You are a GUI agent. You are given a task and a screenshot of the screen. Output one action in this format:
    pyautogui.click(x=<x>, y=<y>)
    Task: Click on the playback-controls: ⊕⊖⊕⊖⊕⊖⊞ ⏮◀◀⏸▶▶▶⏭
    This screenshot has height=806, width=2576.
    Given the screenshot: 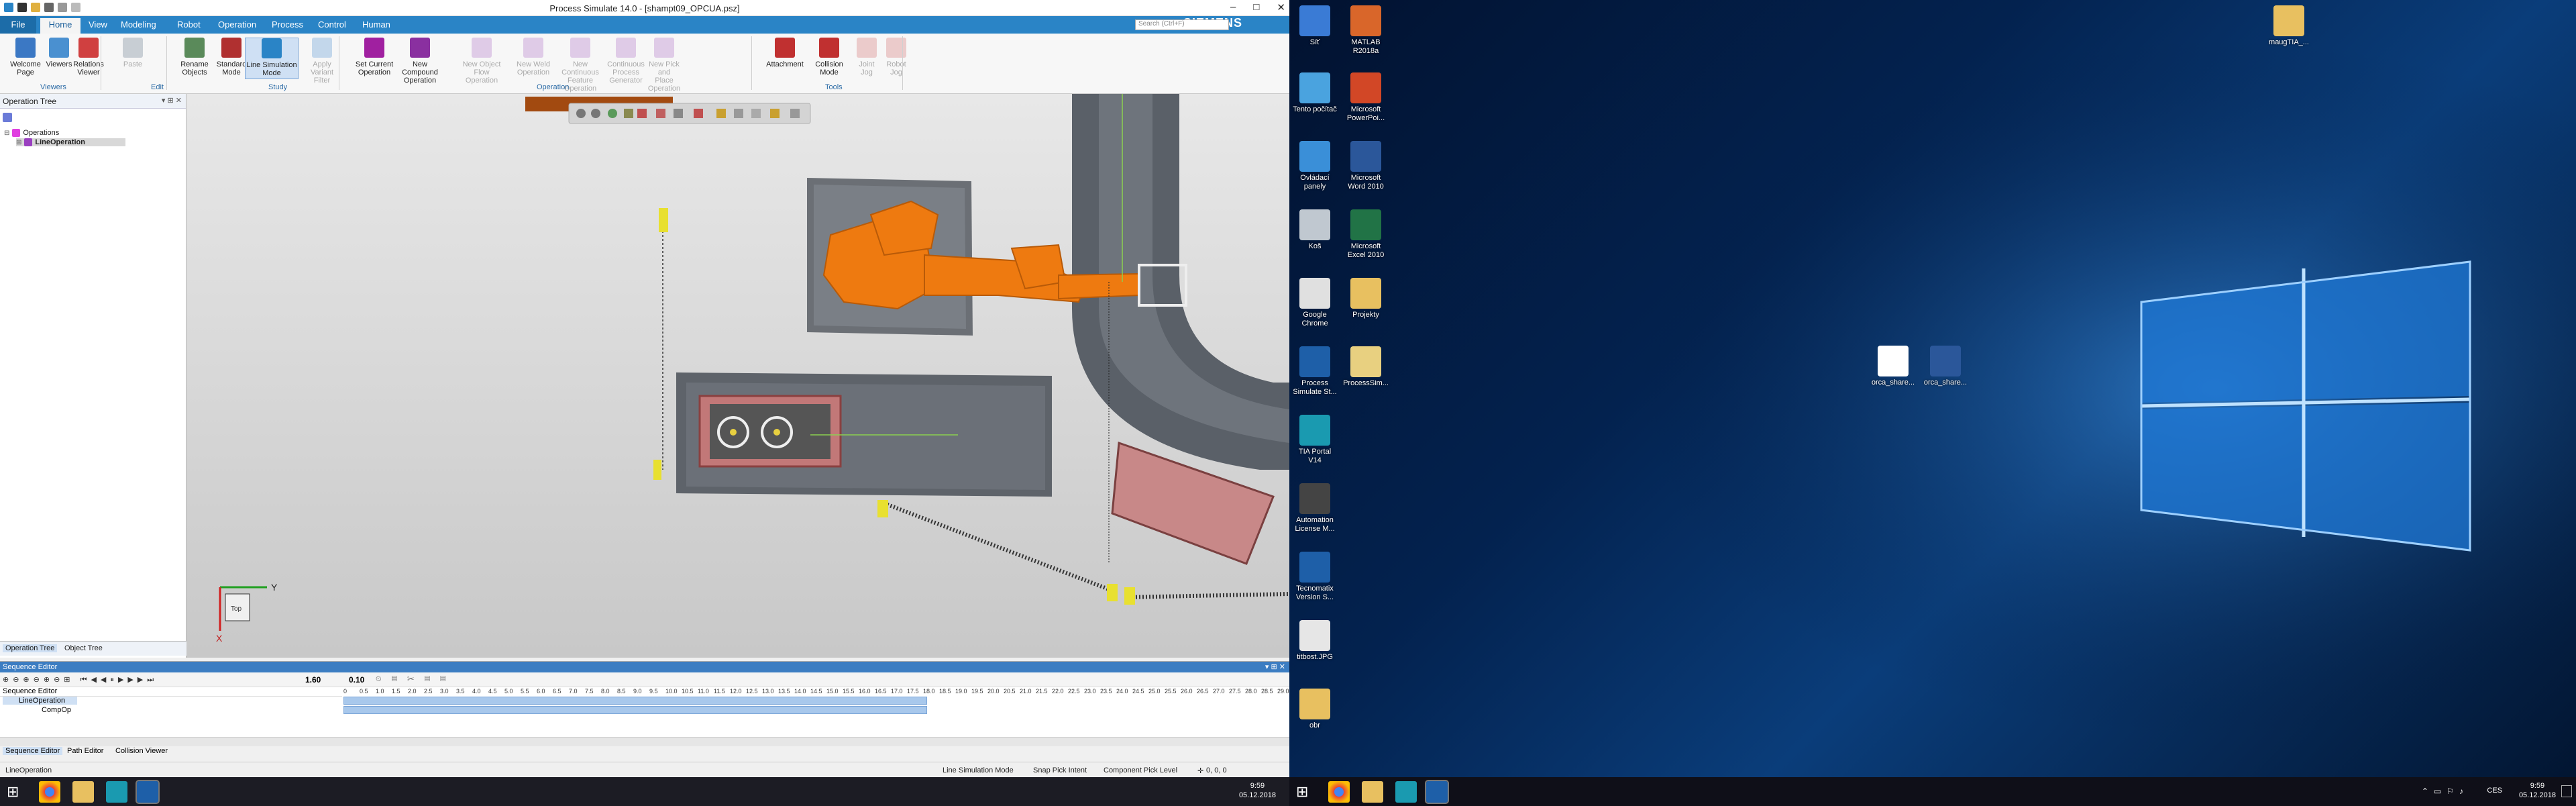 What is the action you would take?
    pyautogui.click(x=80, y=680)
    